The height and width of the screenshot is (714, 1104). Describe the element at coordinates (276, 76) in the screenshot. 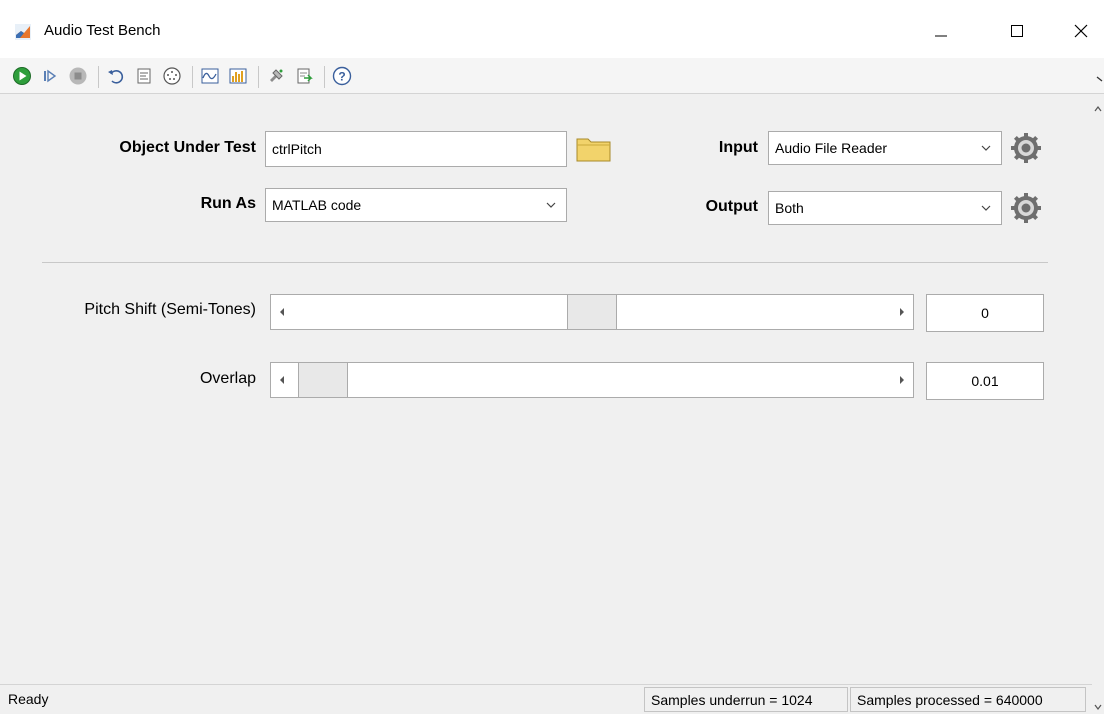

I see `plugin-icon` at that location.